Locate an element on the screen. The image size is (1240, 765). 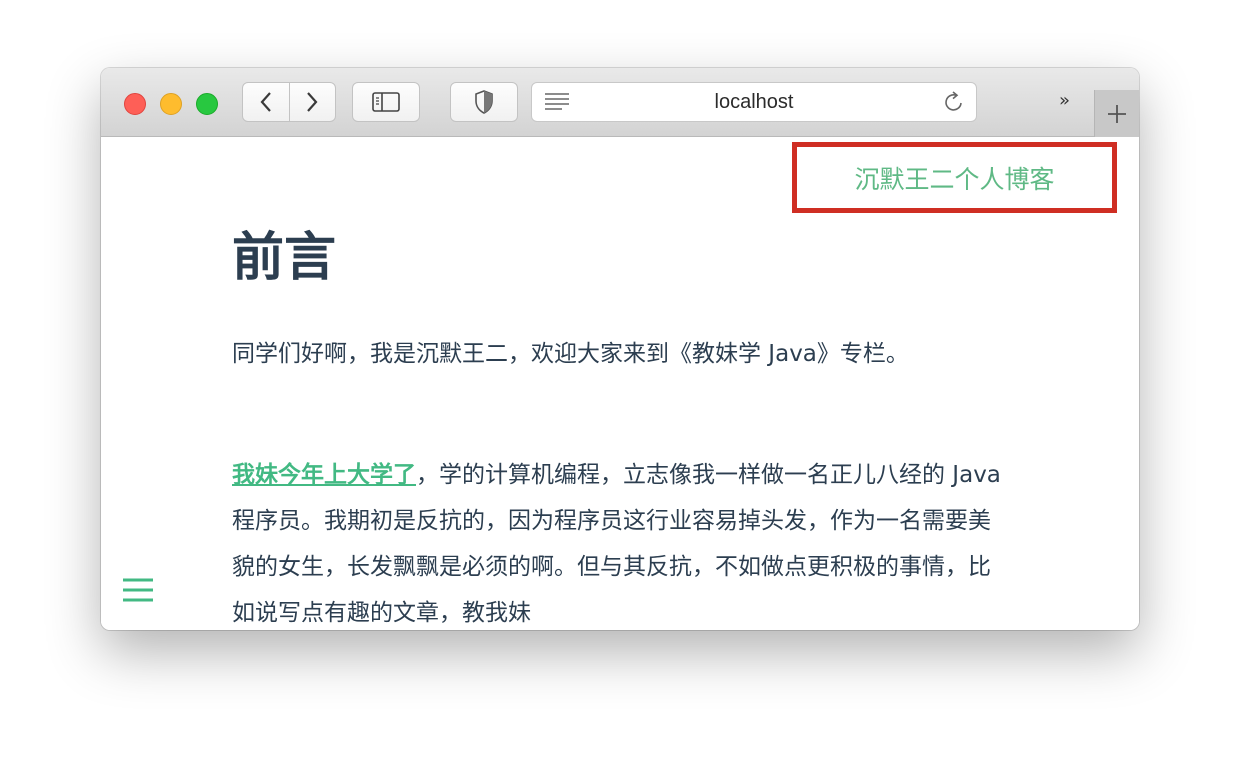
privacy-report-button is located at coordinates (484, 102).